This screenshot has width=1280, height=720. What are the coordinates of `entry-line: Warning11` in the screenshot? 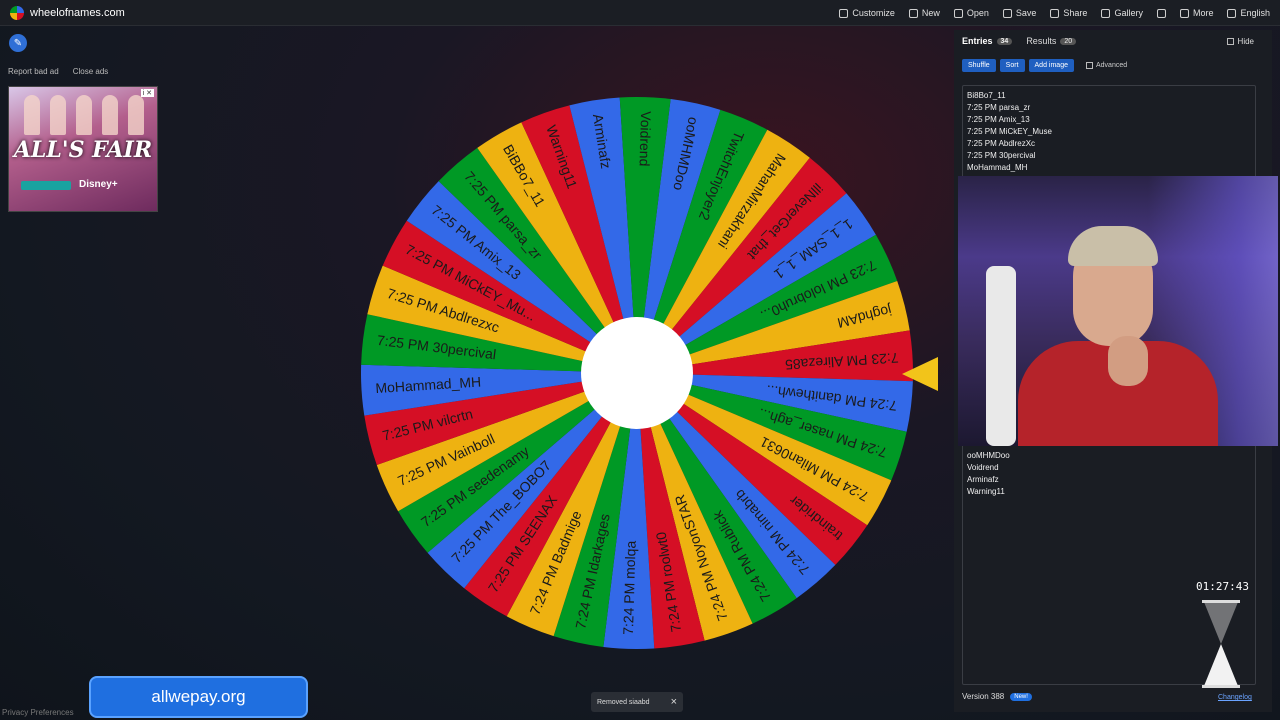 It's located at (986, 491).